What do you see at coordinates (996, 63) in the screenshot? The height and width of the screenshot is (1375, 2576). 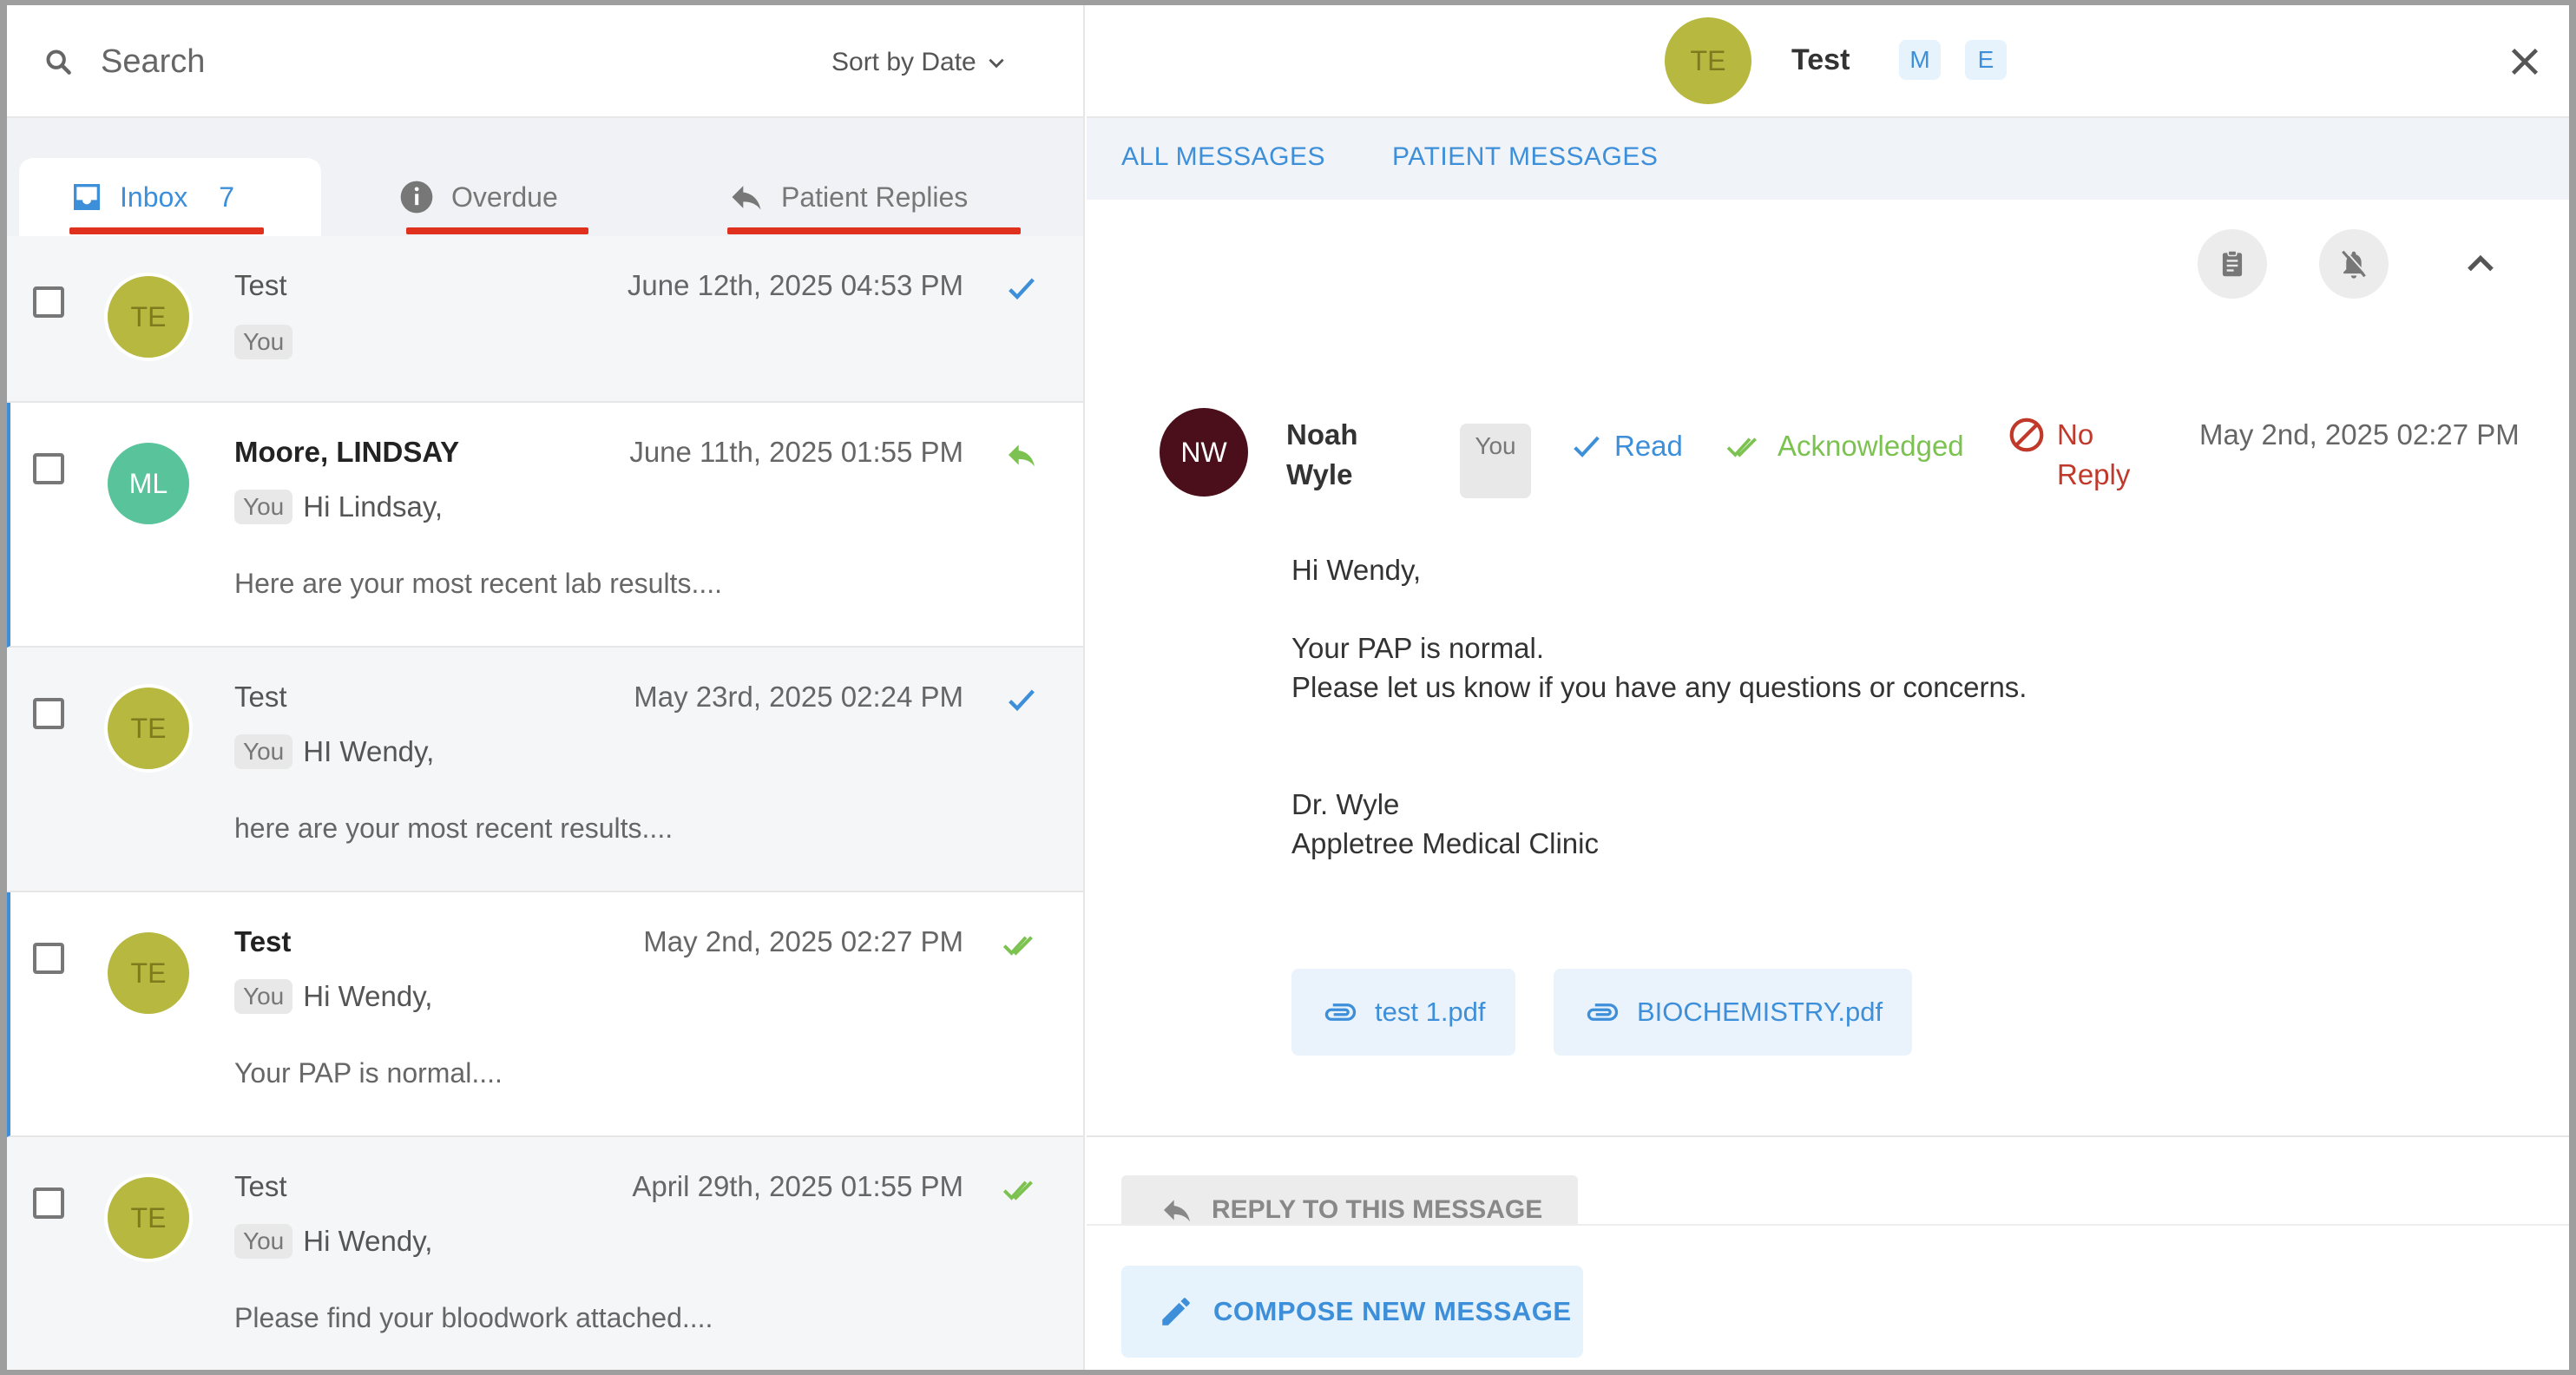 I see `chevron-down-icon` at bounding box center [996, 63].